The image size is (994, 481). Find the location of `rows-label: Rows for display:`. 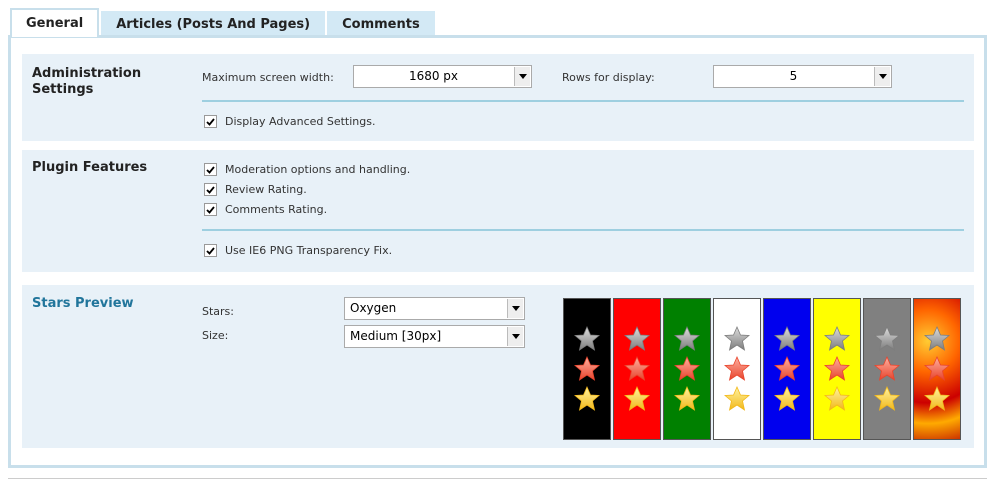

rows-label: Rows for display: is located at coordinates (608, 77).